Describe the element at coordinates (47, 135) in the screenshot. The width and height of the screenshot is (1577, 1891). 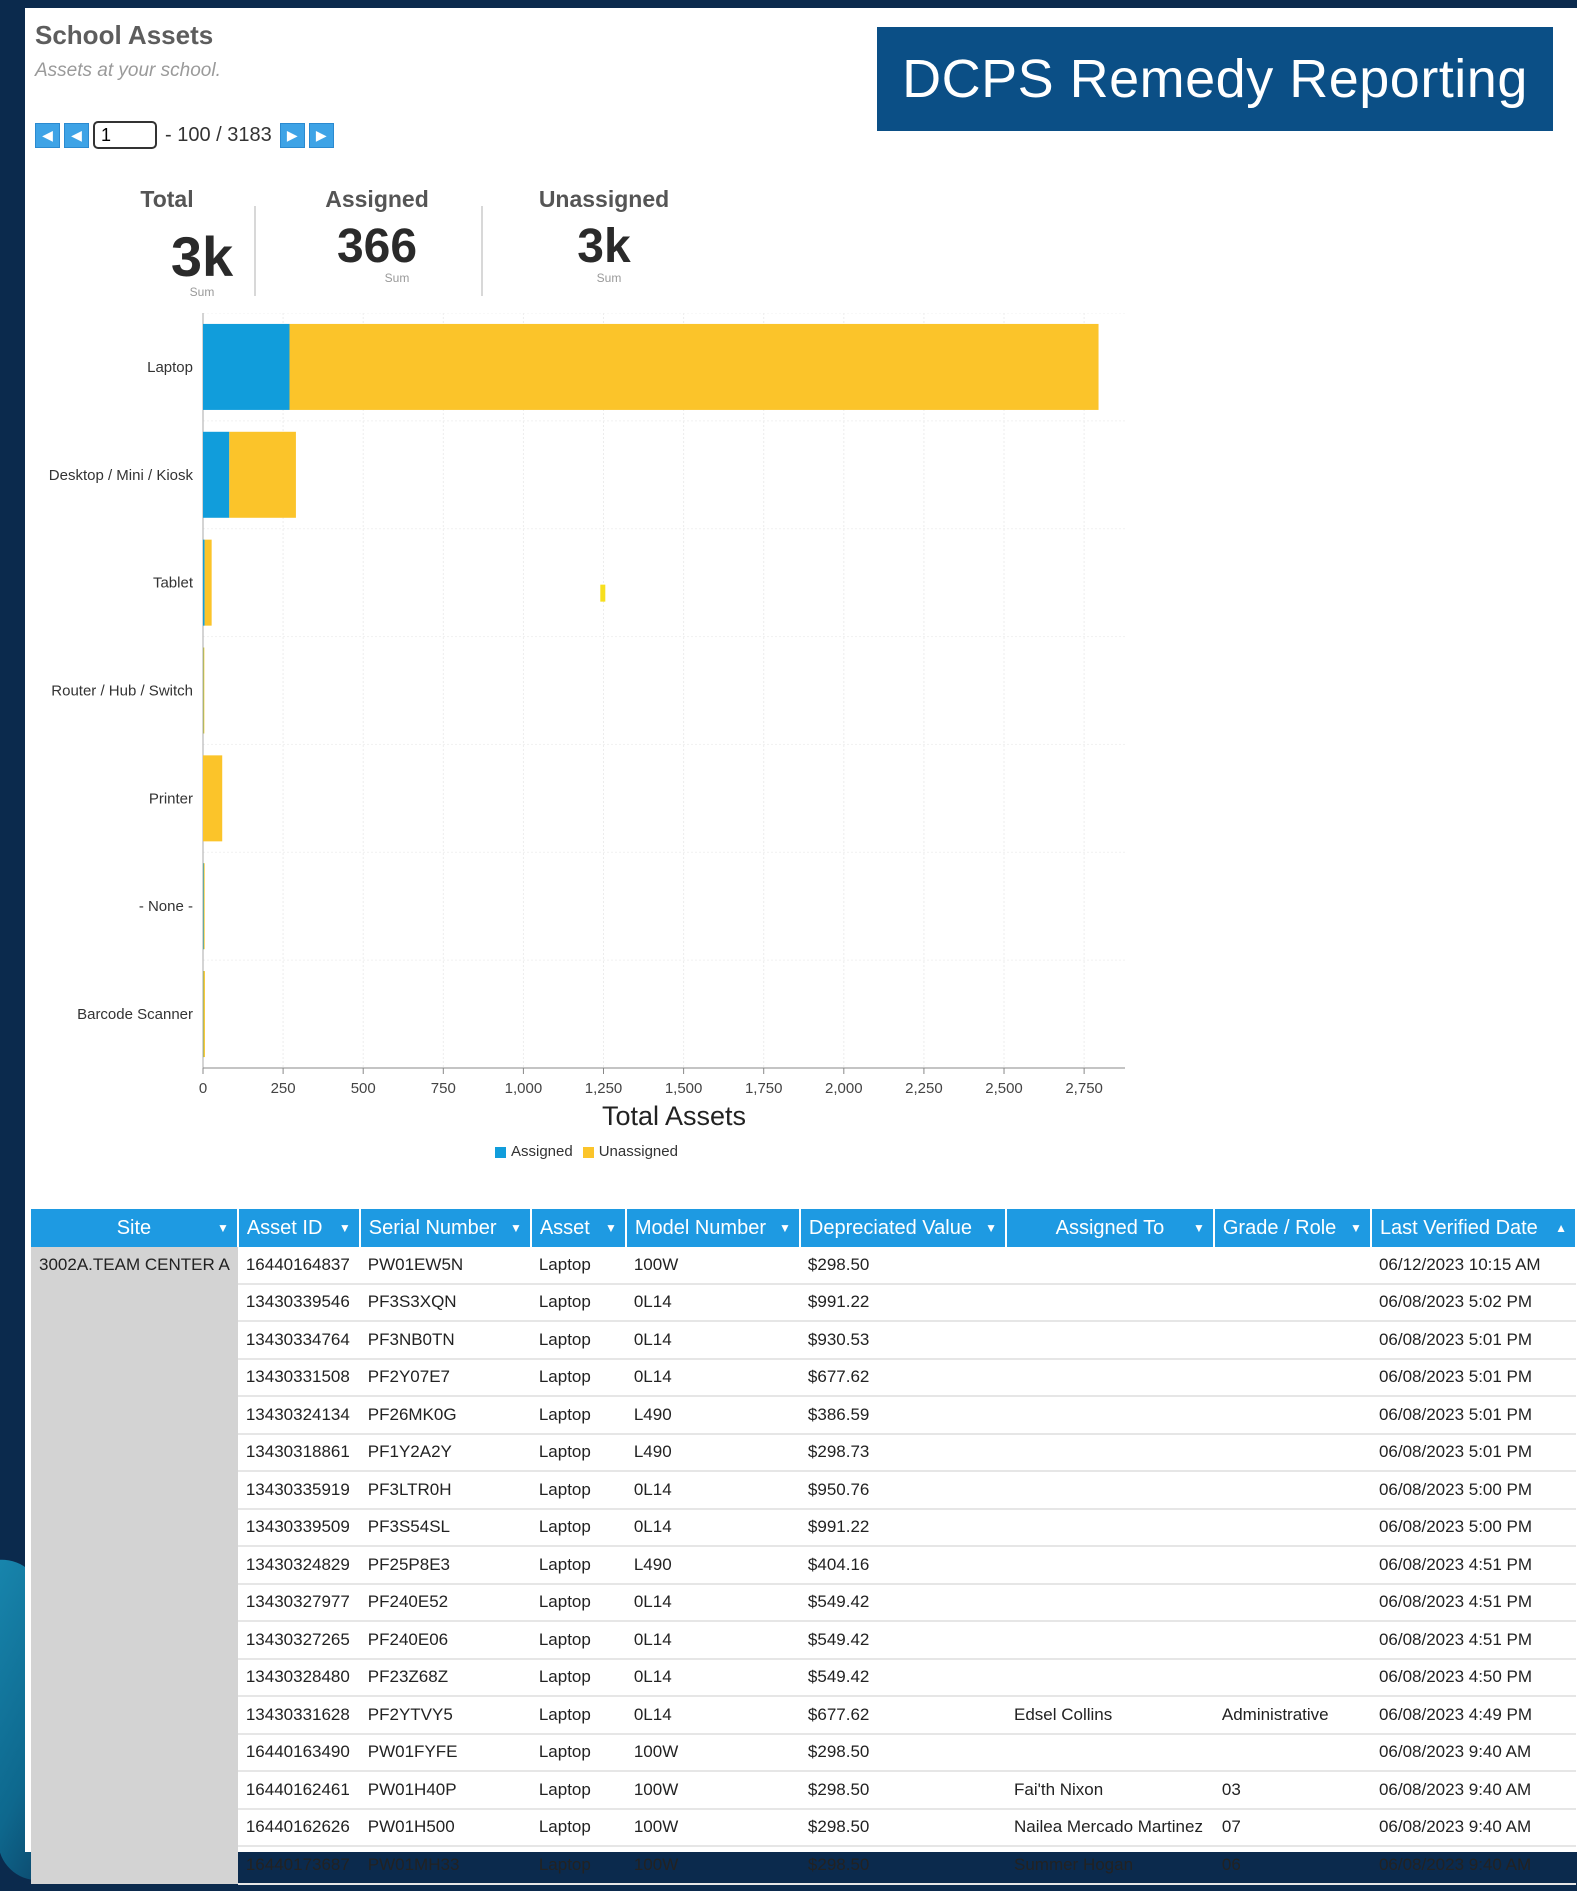
I see `first-page-icon: ◀​` at that location.